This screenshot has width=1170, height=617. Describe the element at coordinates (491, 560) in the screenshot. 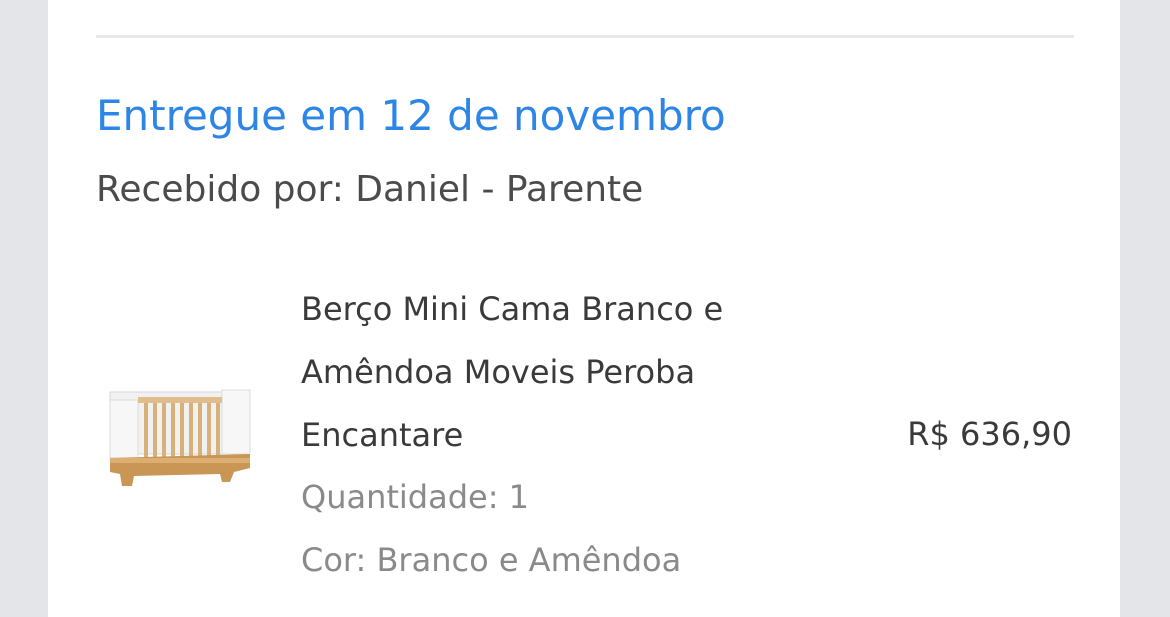

I see `product-color: Cor: Branco e Amêndoa` at that location.